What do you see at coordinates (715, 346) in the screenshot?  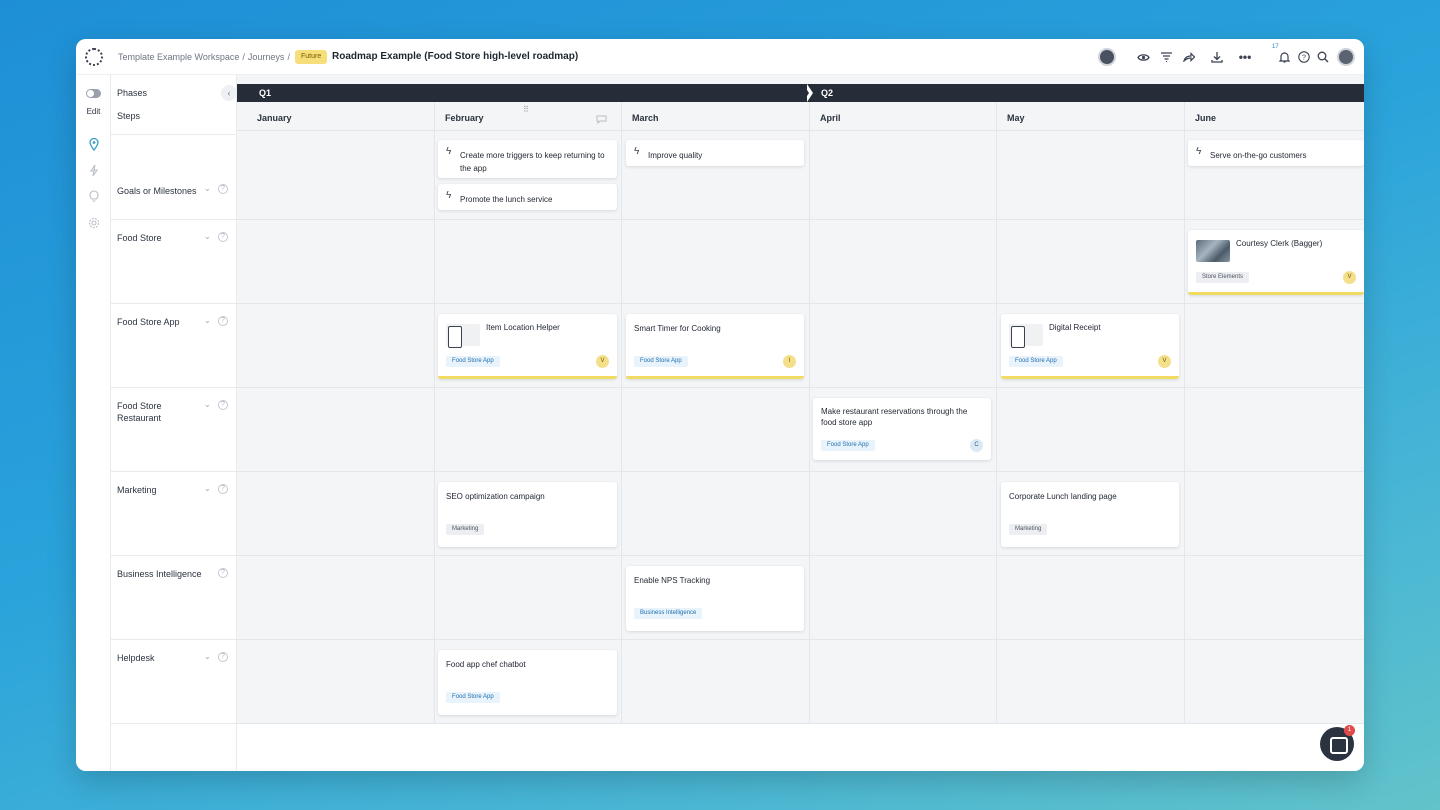 I see `roadmap-card: Smart Timer for Cooking Food Store App I` at bounding box center [715, 346].